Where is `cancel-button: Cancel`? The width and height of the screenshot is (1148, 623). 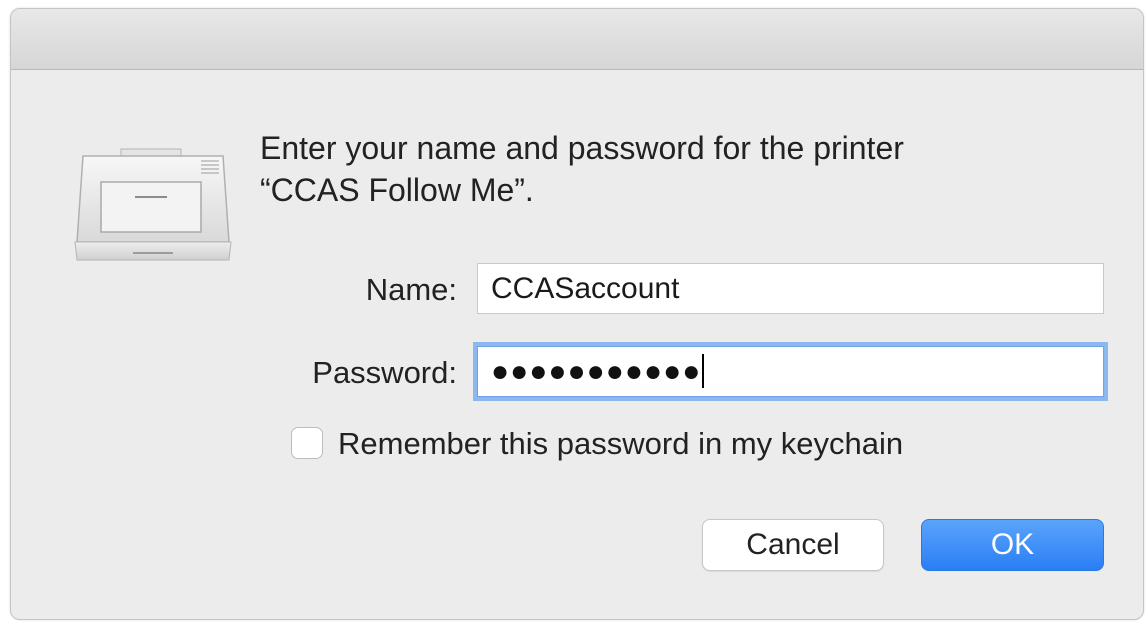
cancel-button: Cancel is located at coordinates (793, 545).